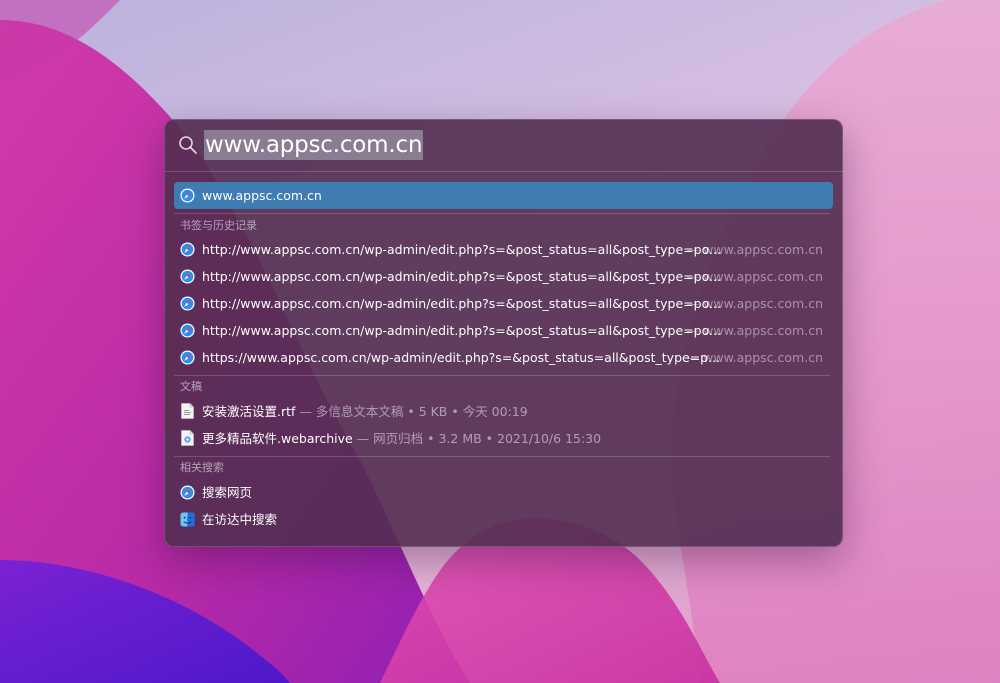 Image resolution: width=1000 pixels, height=683 pixels. I want to click on finder-icon, so click(187, 519).